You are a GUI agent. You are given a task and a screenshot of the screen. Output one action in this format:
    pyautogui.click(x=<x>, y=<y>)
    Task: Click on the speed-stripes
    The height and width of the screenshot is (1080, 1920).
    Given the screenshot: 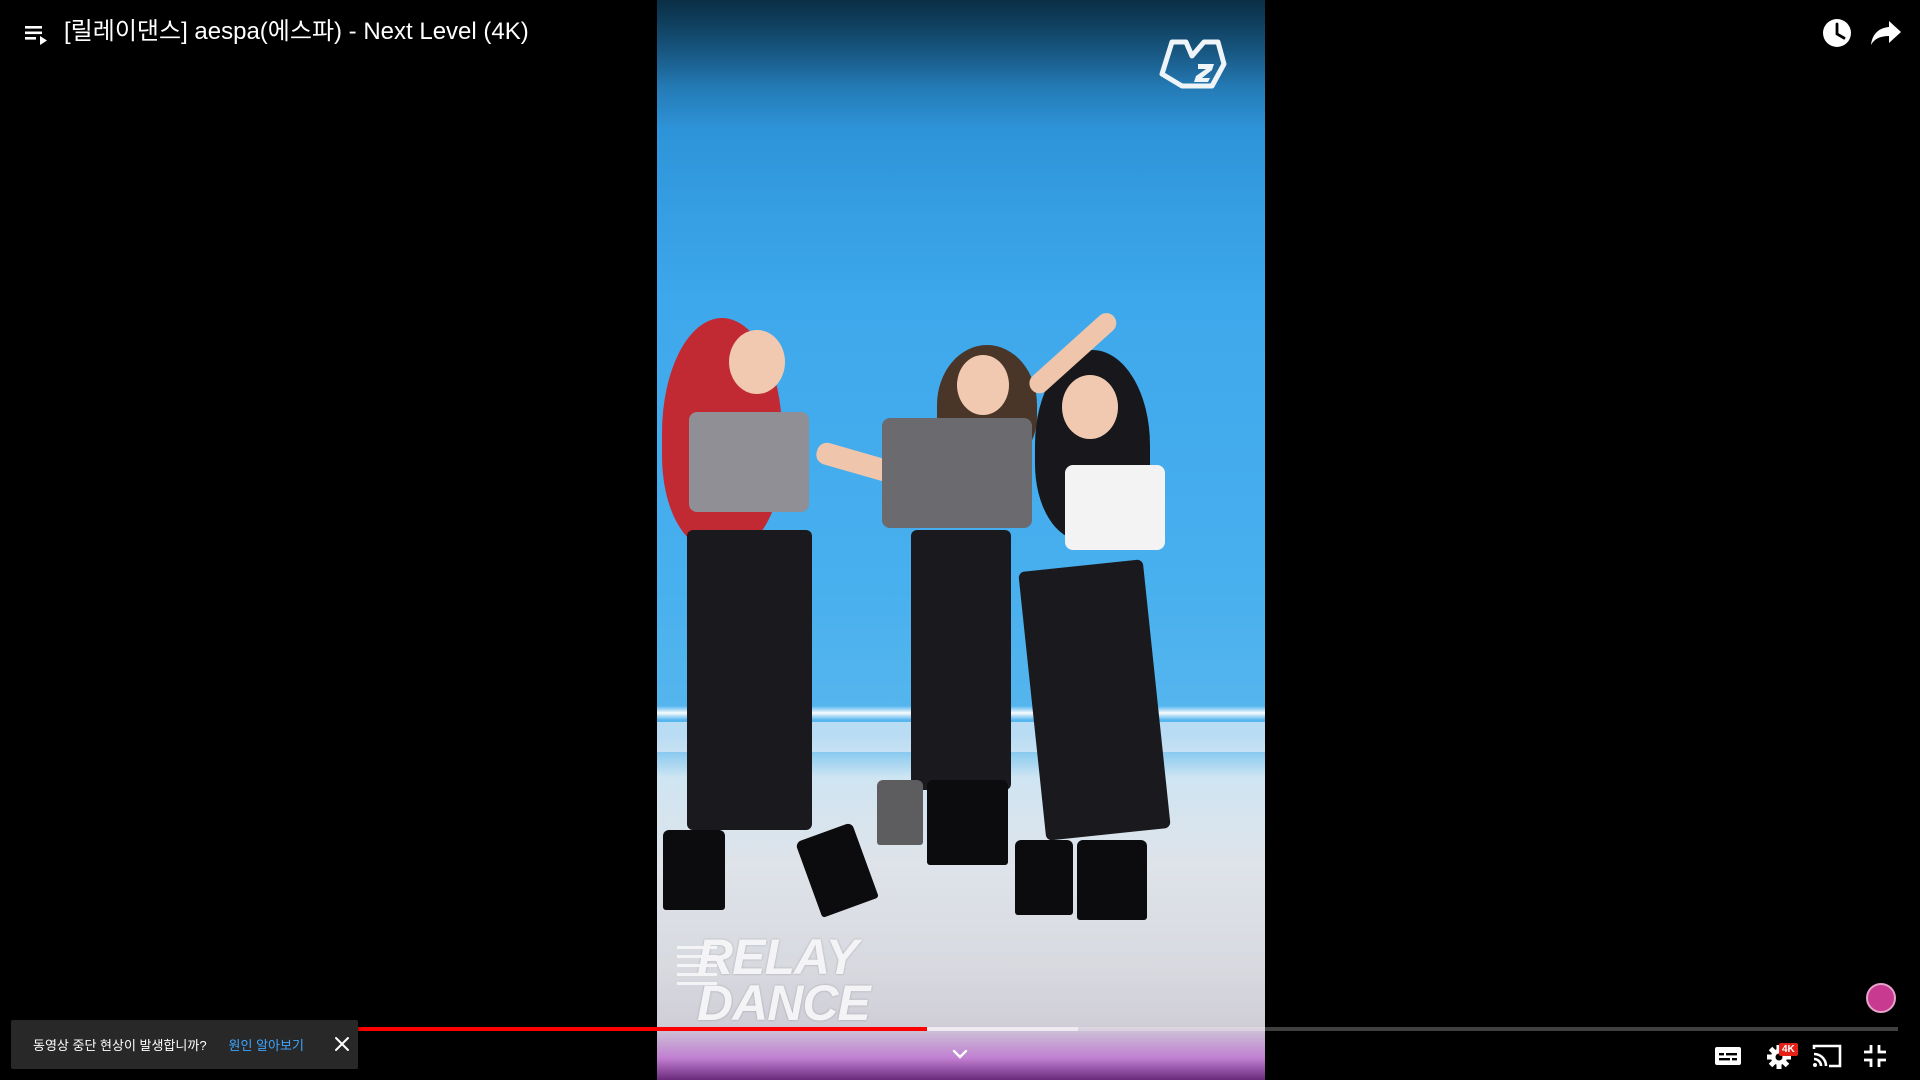 What is the action you would take?
    pyautogui.click(x=697, y=965)
    